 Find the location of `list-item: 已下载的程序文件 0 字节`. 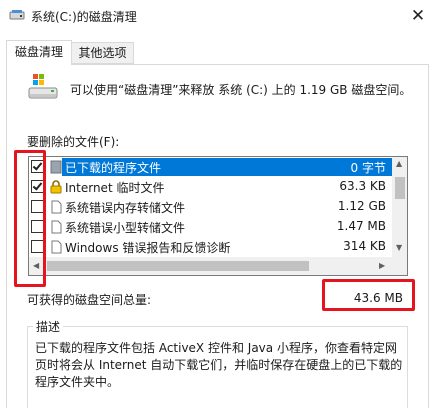

list-item: 已下载的程序文件 0 字节 is located at coordinates (210, 167).